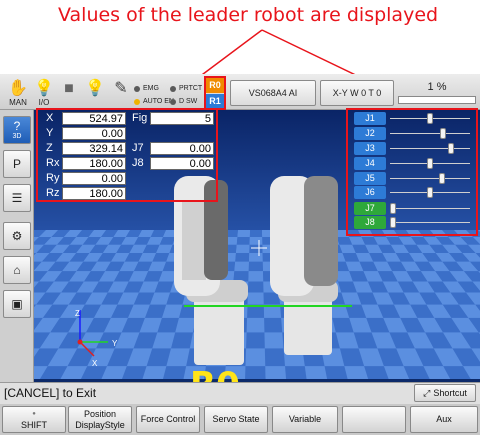 The height and width of the screenshot is (435, 480). I want to click on message-text: [CANCEL] to Exit, so click(50, 393).